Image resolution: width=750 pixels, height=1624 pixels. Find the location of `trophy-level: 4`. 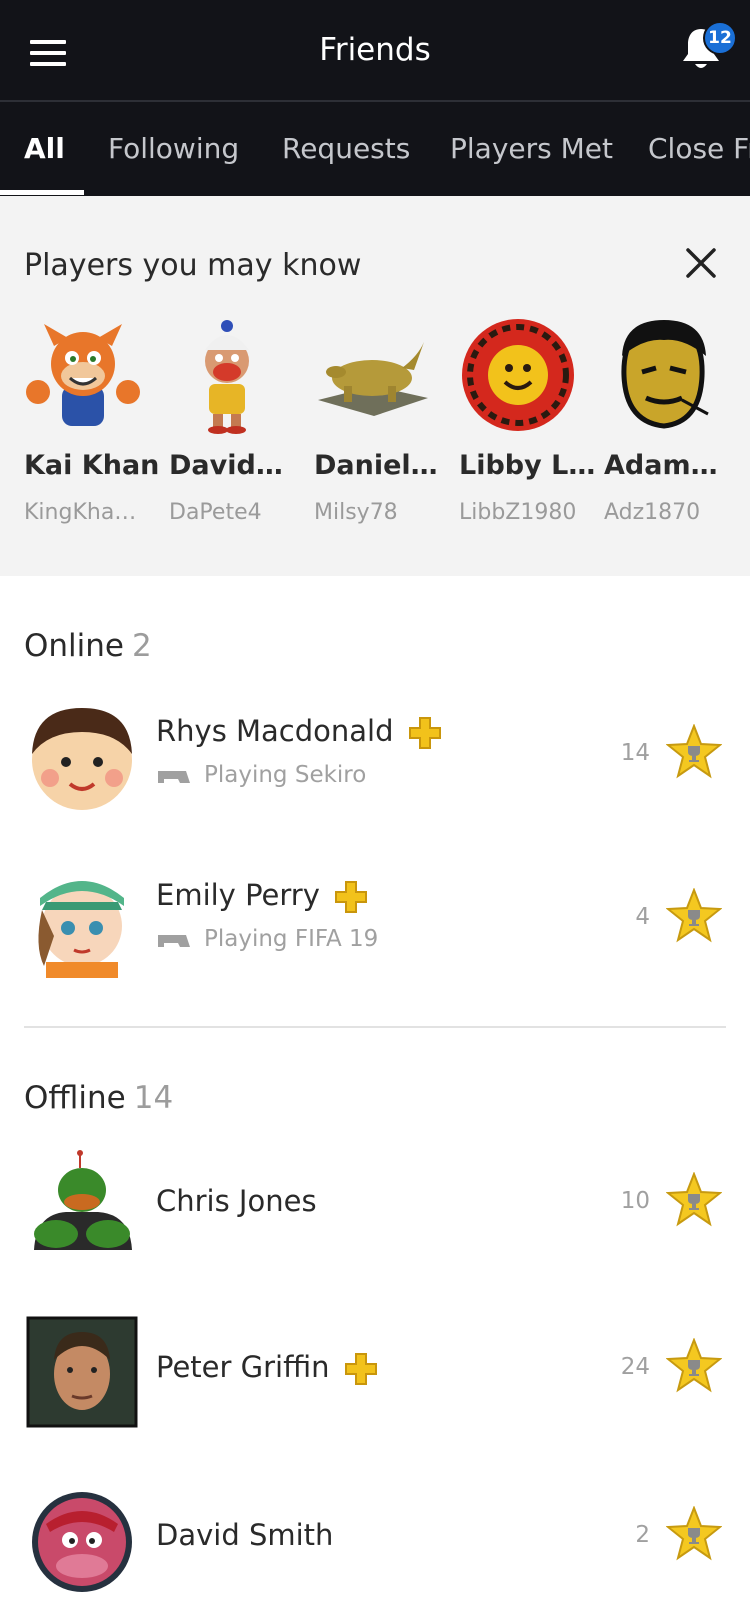

trophy-level: 4 is located at coordinates (642, 917).